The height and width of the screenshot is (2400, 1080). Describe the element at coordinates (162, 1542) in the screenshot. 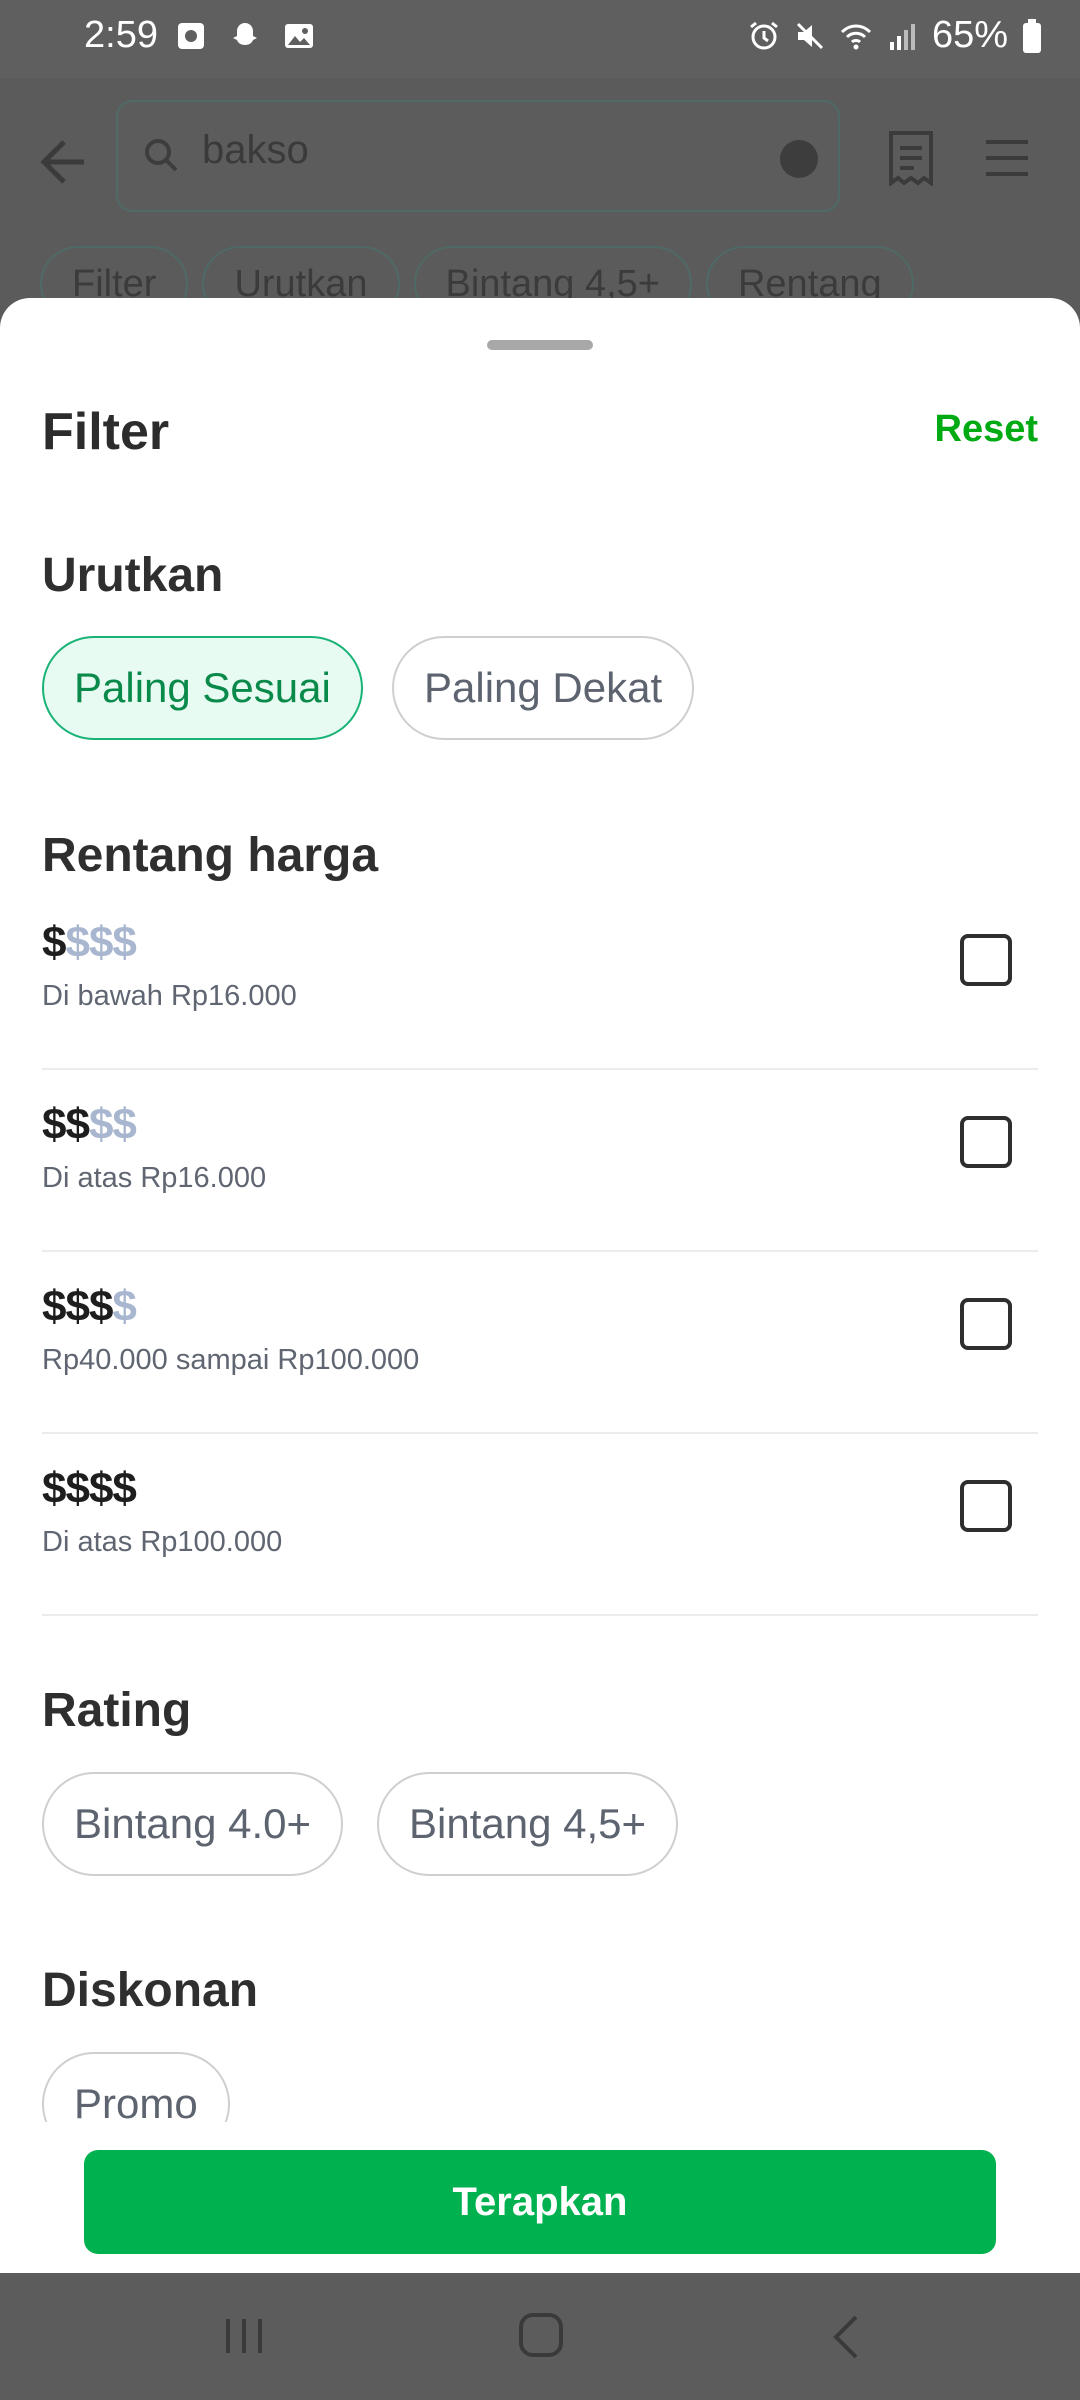

I see `price-description: Di atas Rp100.000` at that location.